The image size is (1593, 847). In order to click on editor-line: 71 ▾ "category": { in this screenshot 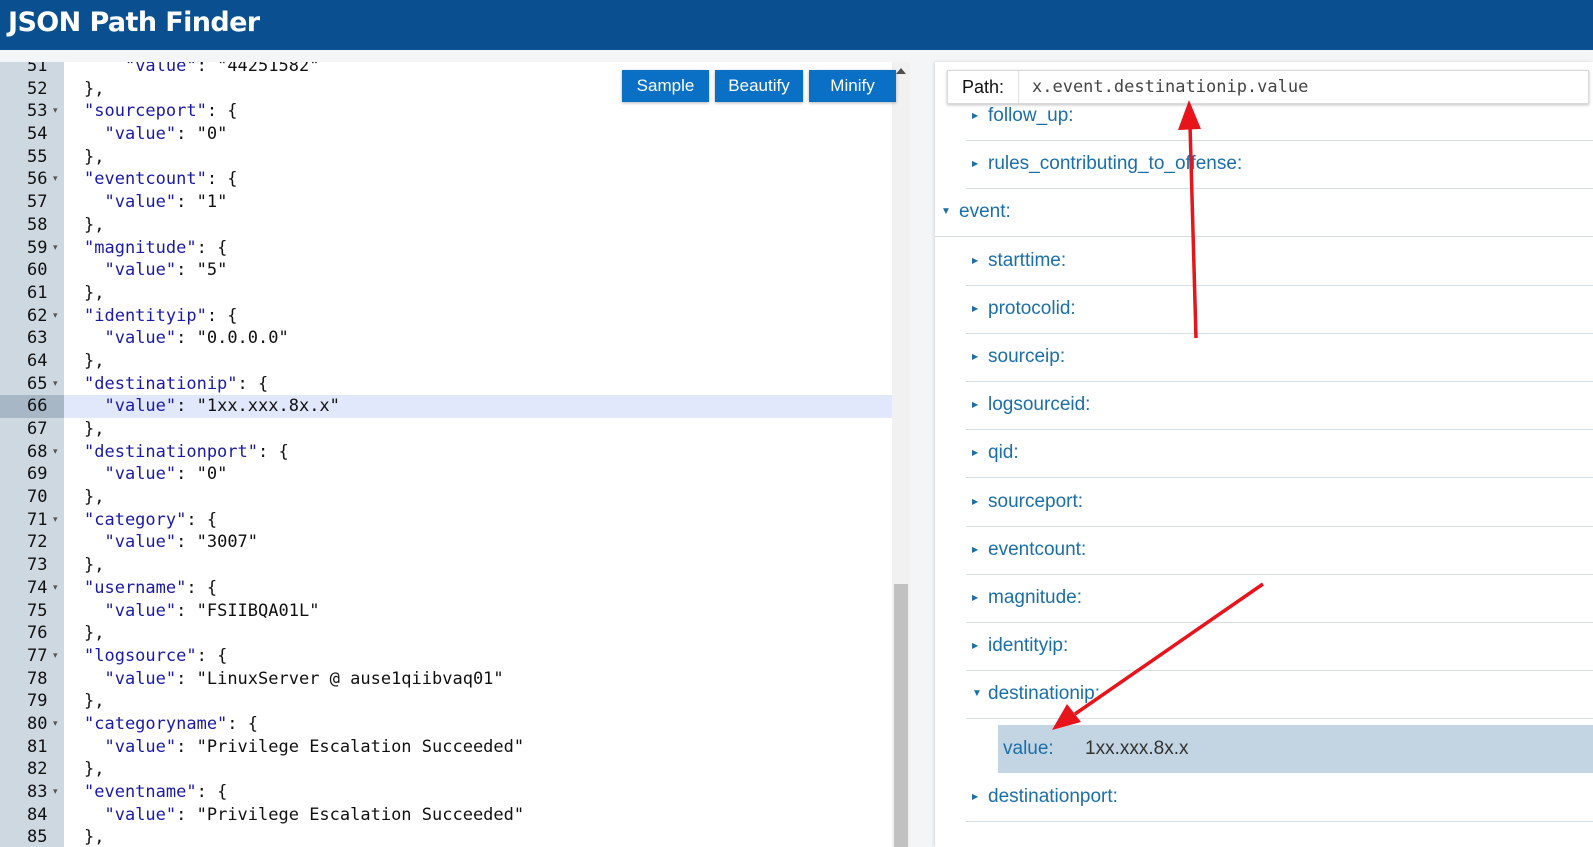, I will do `click(446, 520)`.